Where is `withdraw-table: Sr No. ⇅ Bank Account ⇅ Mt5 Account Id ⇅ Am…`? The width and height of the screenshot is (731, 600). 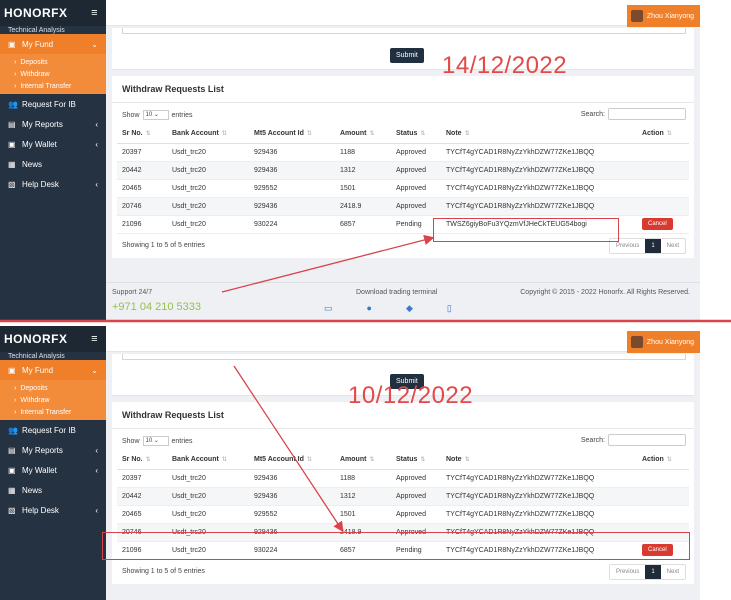
withdraw-table: Sr No. ⇅ Bank Account ⇅ Mt5 Account Id ⇅ Am… is located at coordinates (403, 505).